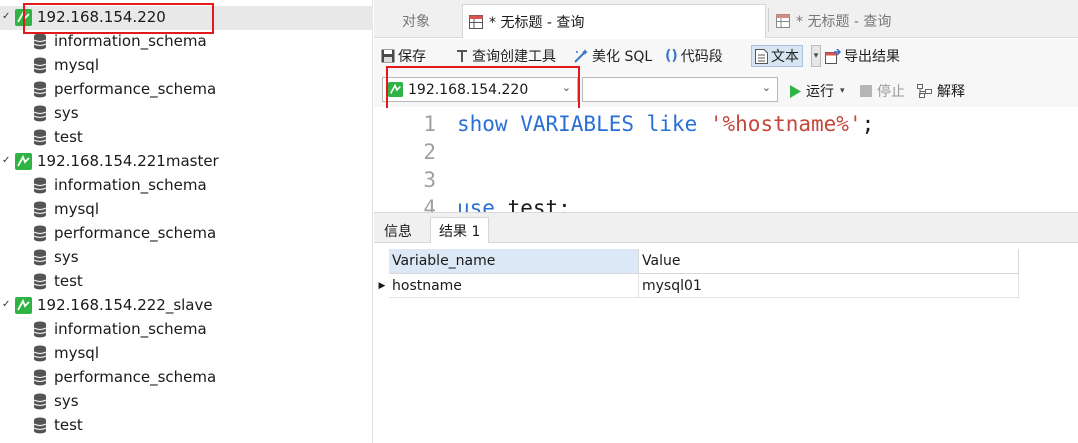 The height and width of the screenshot is (443, 1078). Describe the element at coordinates (726, 228) in the screenshot. I see `result-tab-bar: 信息 结果 1` at that location.